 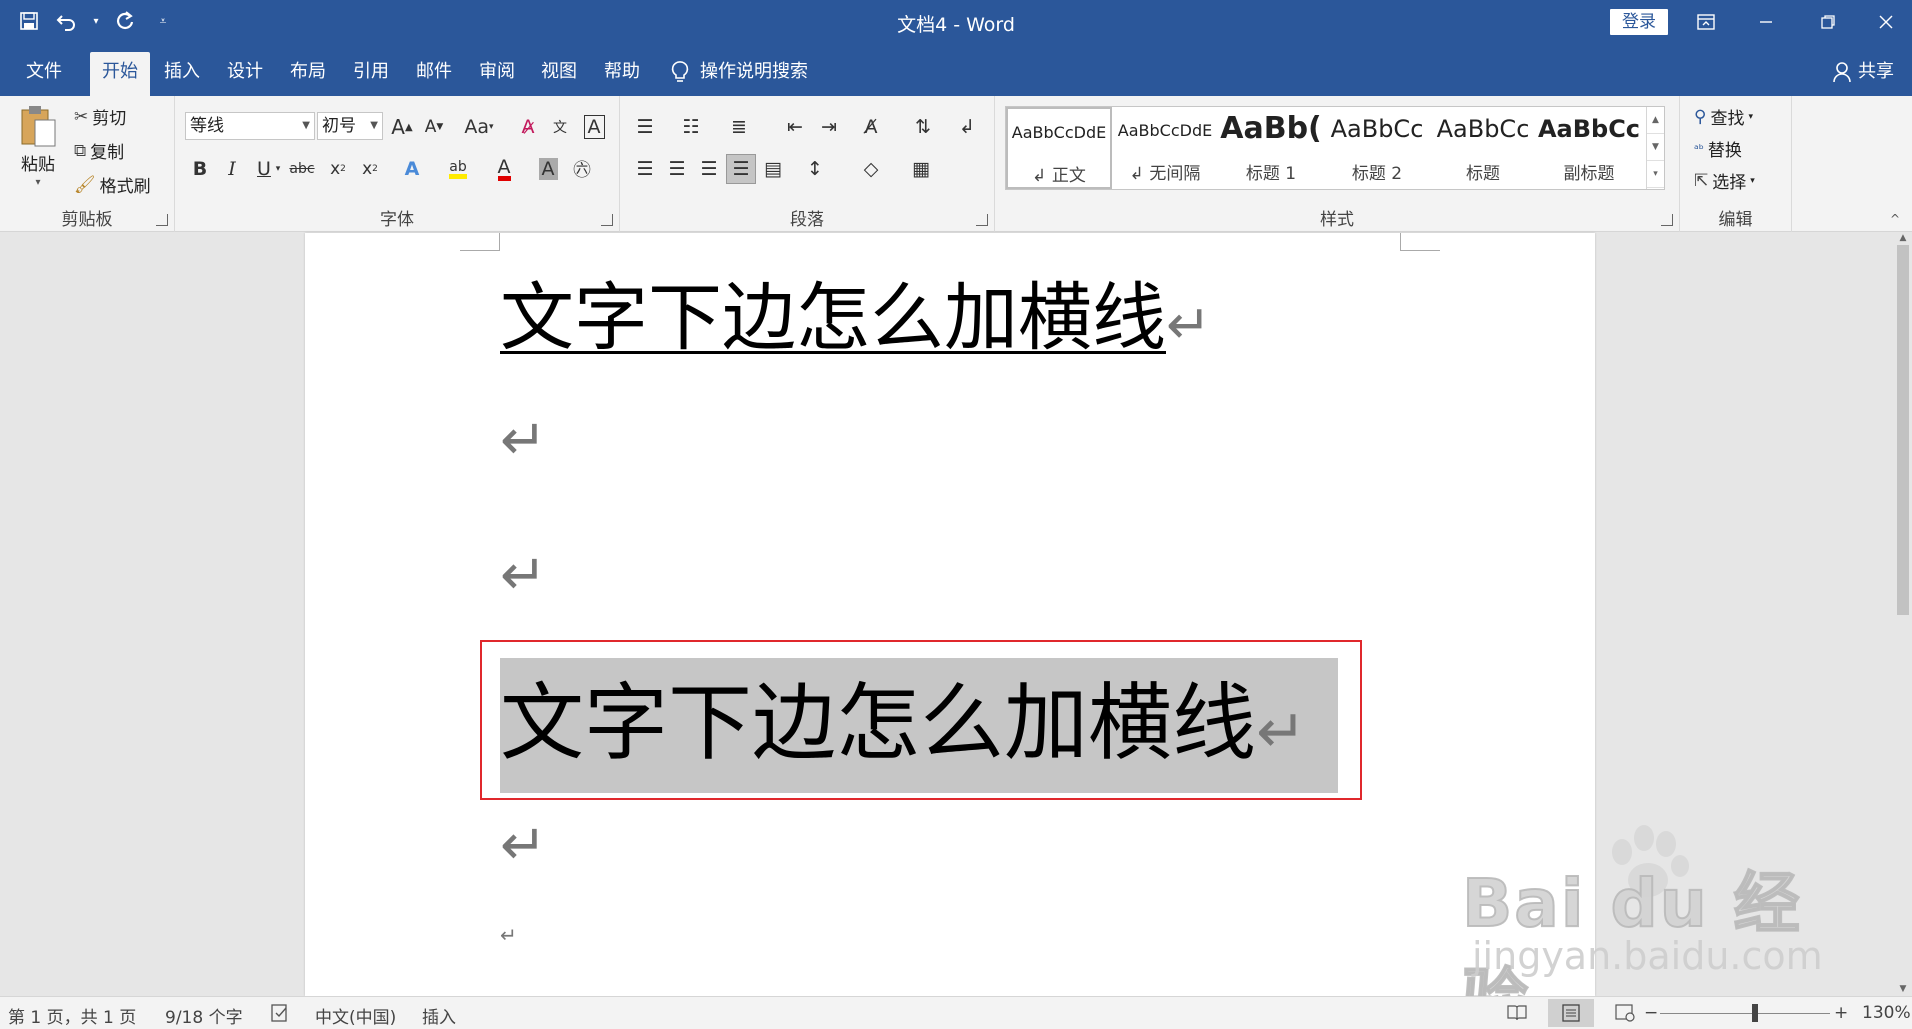 I want to click on paragraph-launcher-icon, so click(x=982, y=220).